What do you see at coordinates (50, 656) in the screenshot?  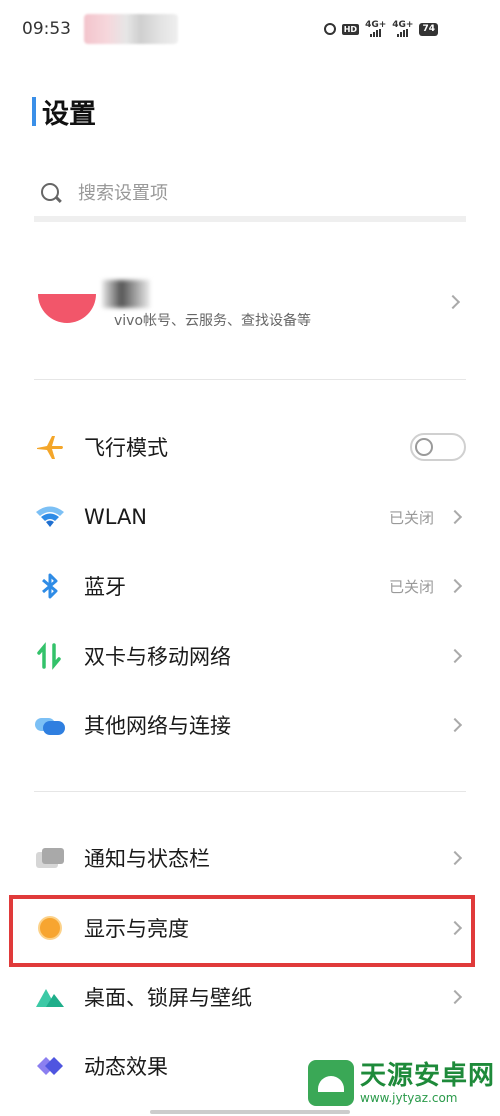 I see `sim-network-icon` at bounding box center [50, 656].